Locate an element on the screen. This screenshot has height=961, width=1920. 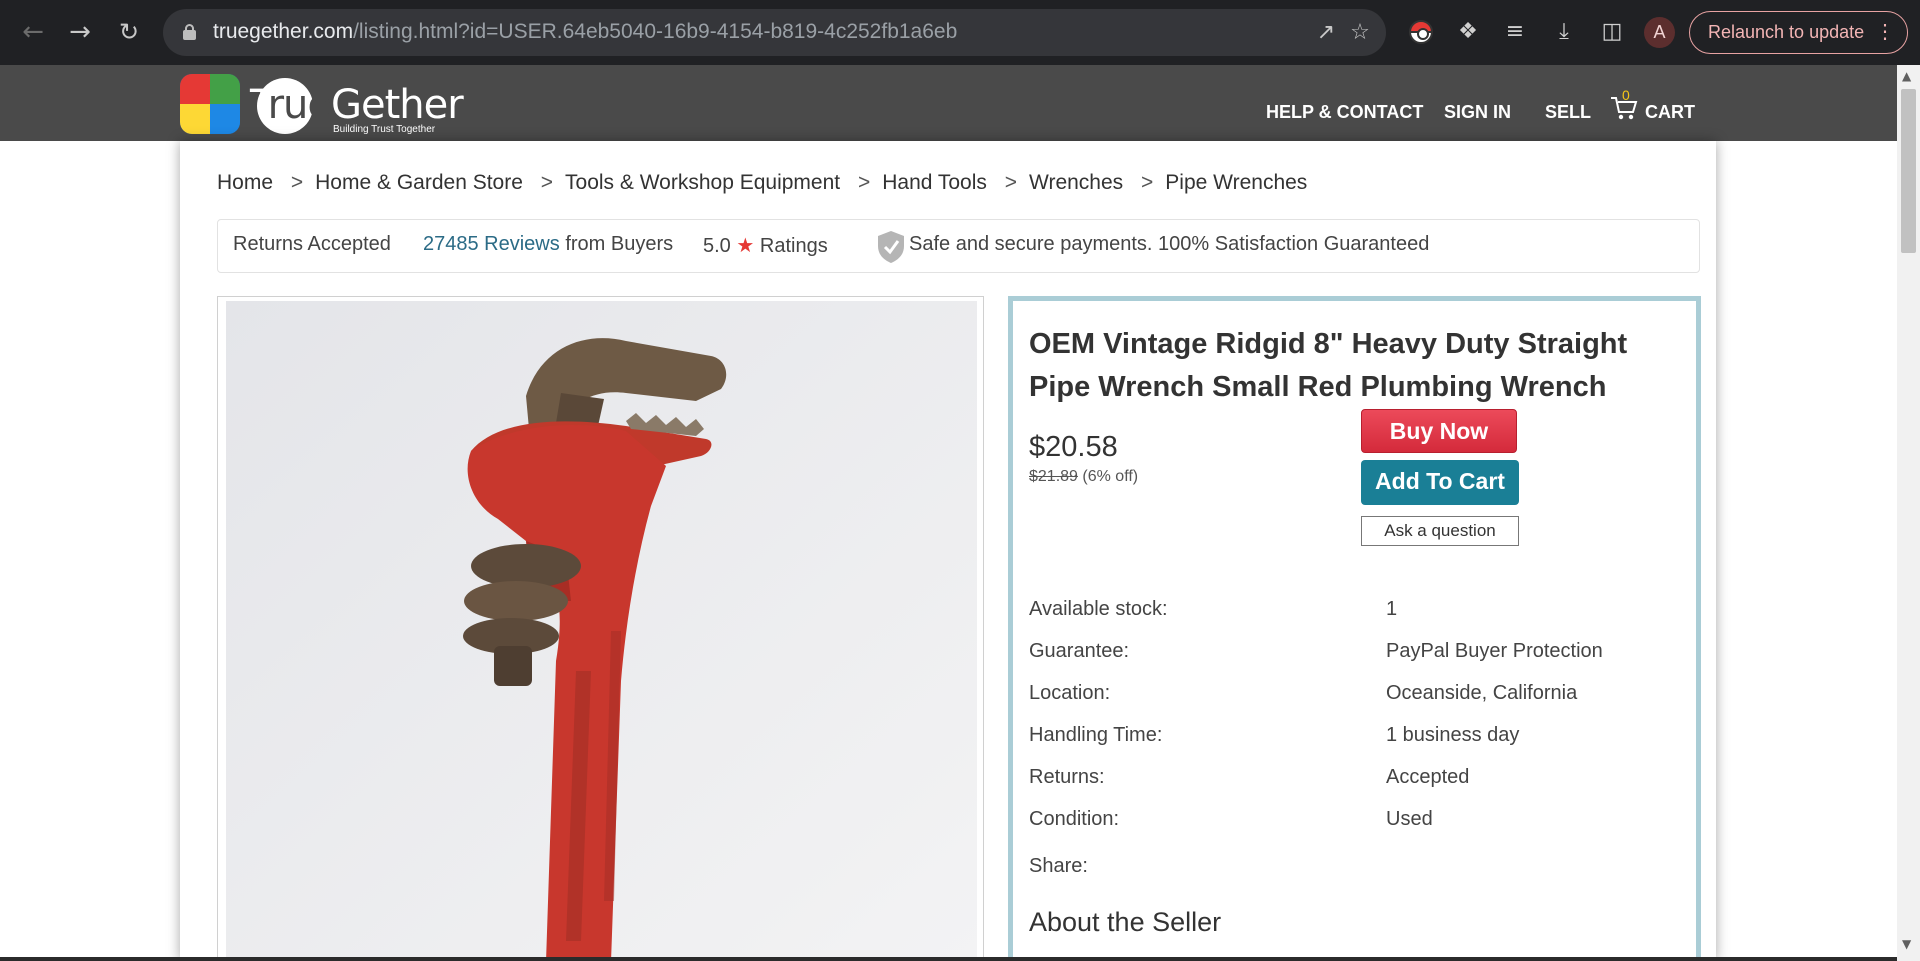
spec-label-handling: Handling Time: is located at coordinates (1096, 735).